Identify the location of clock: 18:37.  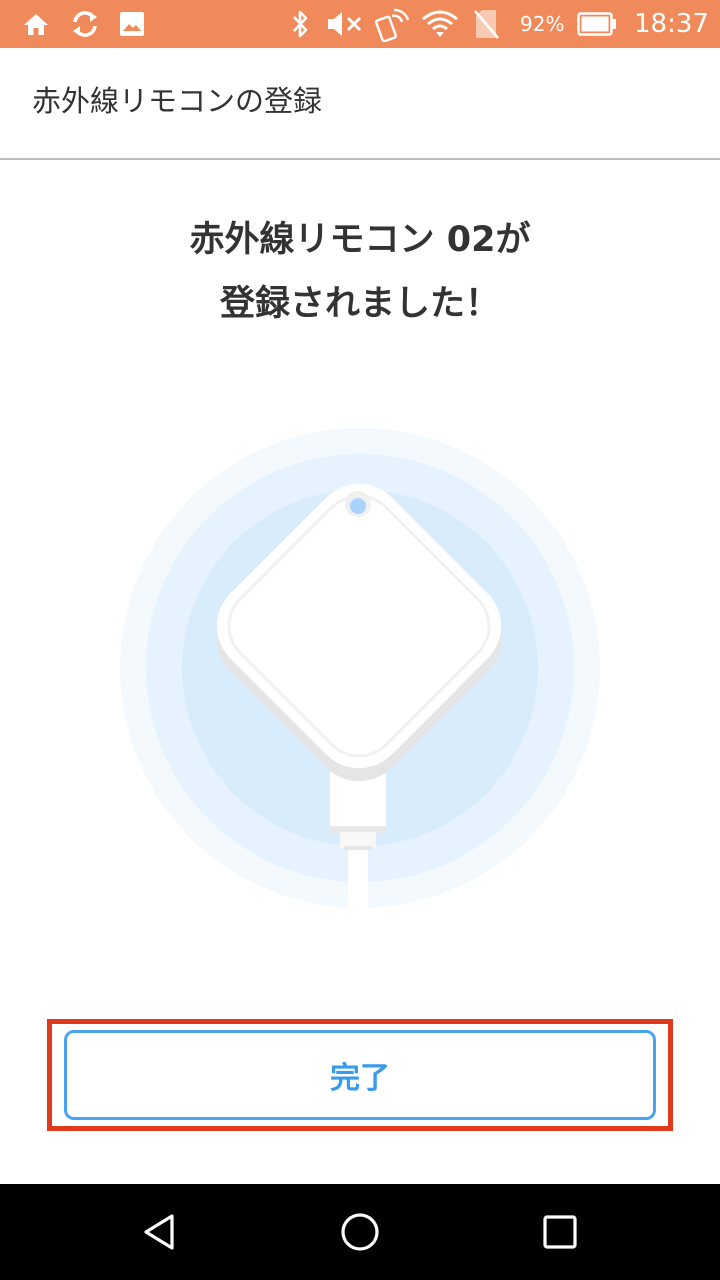
(671, 24).